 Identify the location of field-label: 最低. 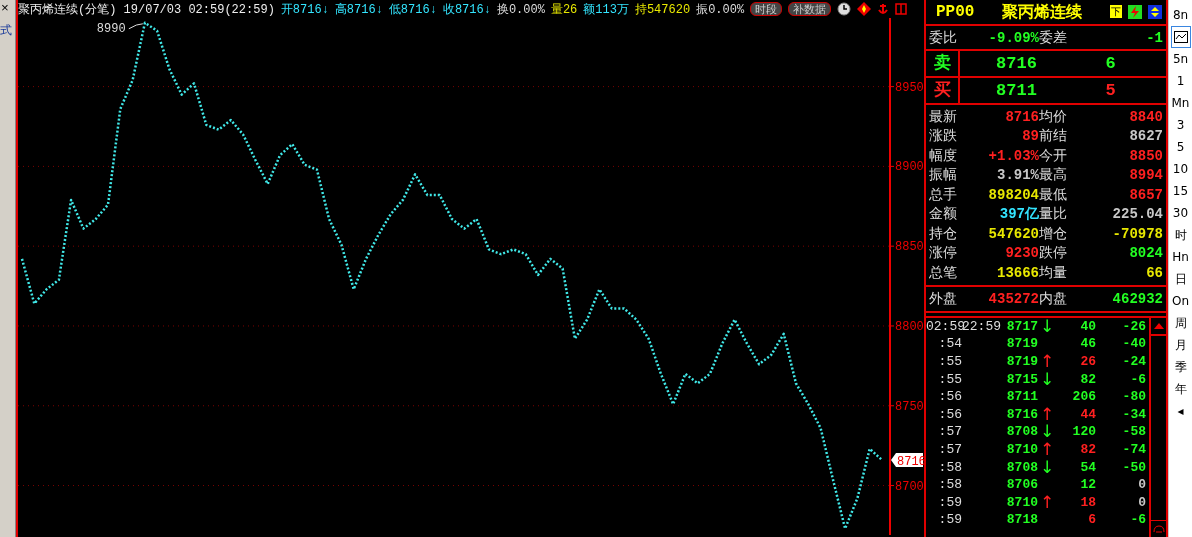
(1053, 194).